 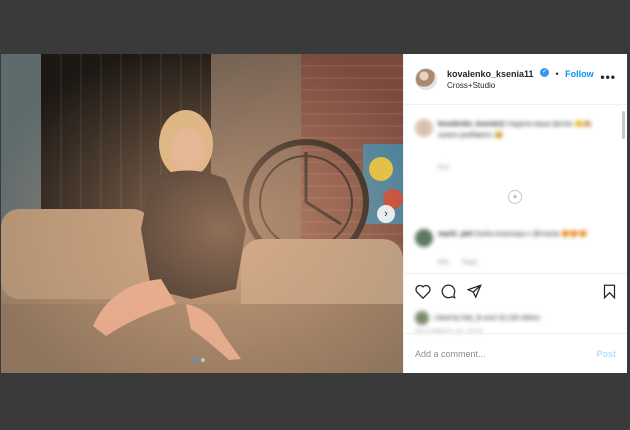 I want to click on add-comment-bar: Post, so click(x=515, y=353).